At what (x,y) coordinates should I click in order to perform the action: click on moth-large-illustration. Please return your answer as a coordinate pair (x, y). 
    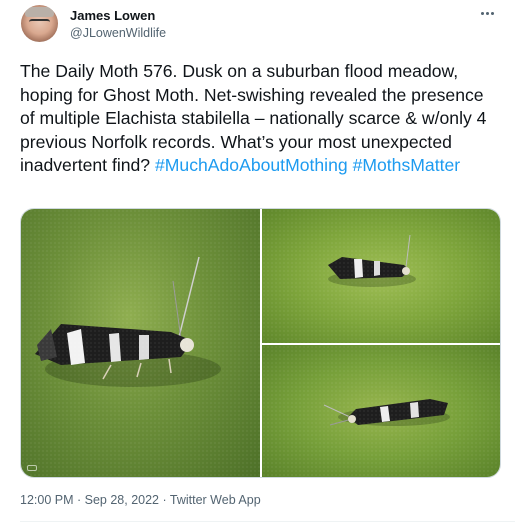
    Looking at the image, I should click on (128, 321).